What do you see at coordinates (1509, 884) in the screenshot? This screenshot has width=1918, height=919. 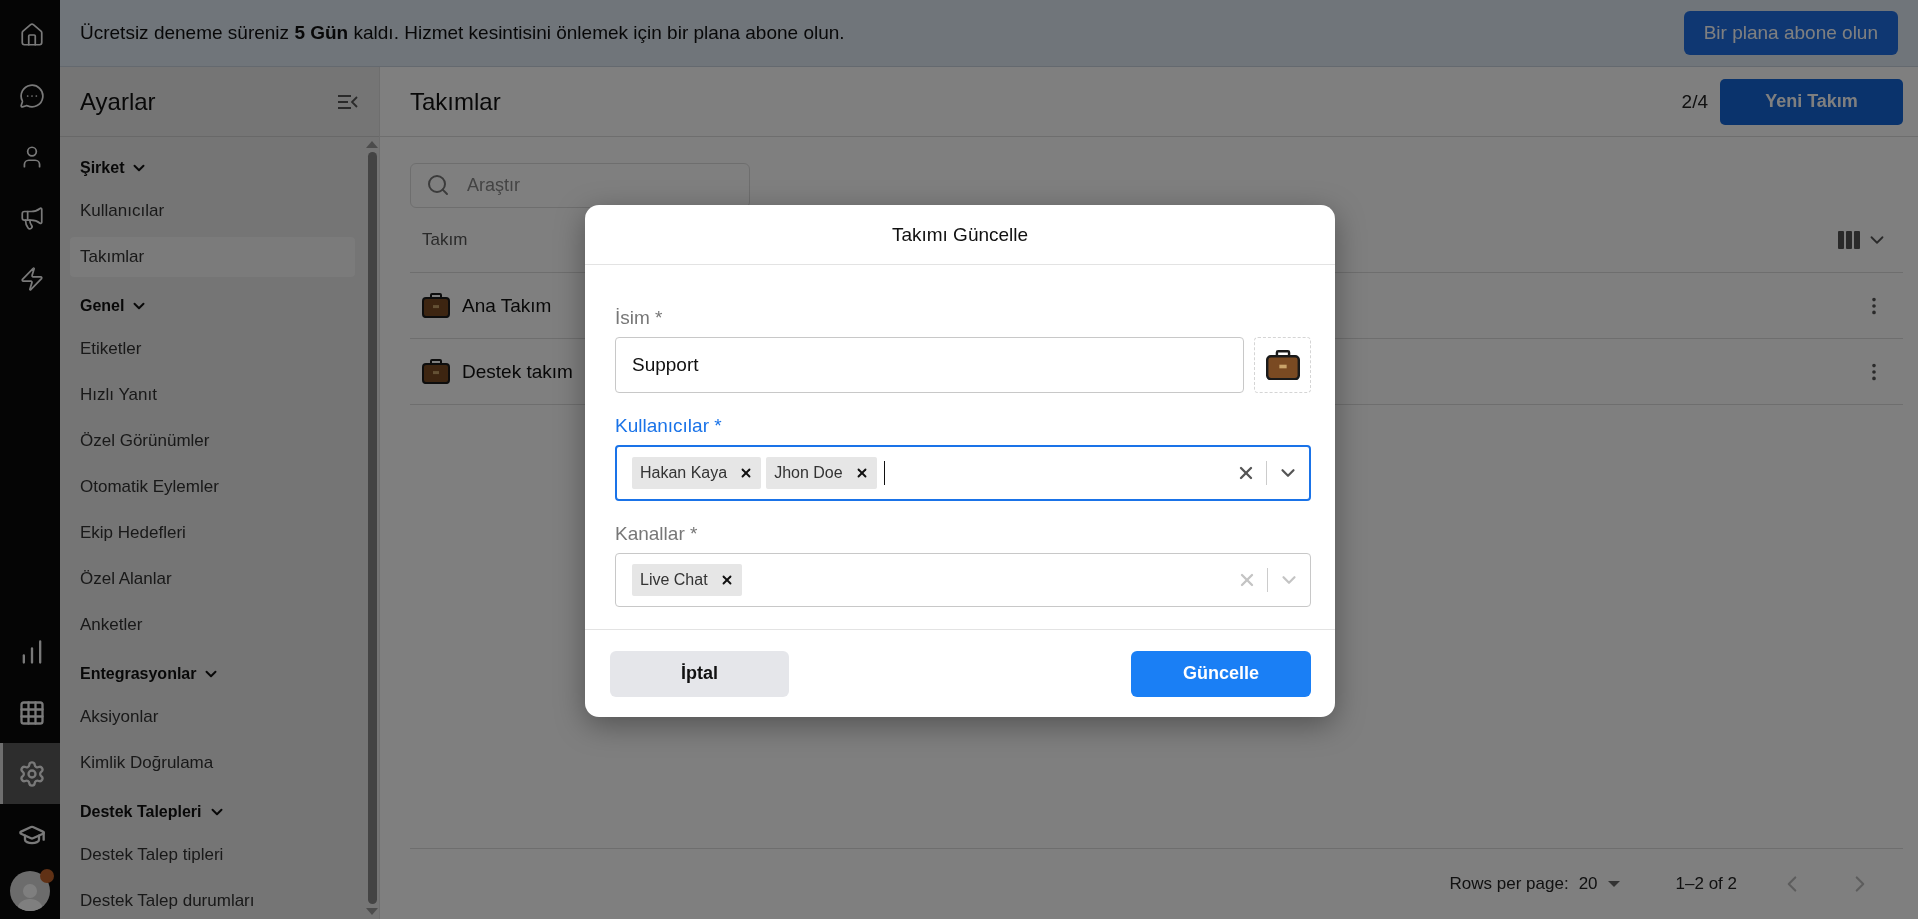 I see `rows-per-page-label: Rows per page:` at bounding box center [1509, 884].